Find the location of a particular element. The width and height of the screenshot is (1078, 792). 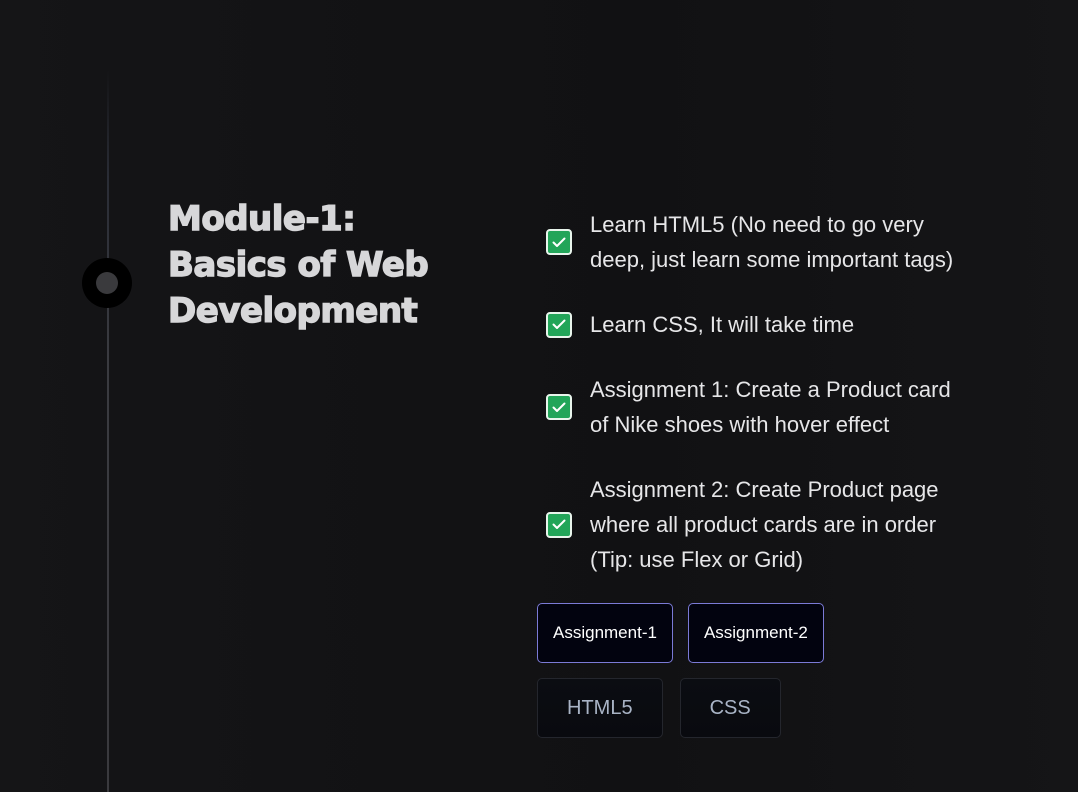

assignment-buttons: Assignment-1 Assignment-2 is located at coordinates (688, 633).